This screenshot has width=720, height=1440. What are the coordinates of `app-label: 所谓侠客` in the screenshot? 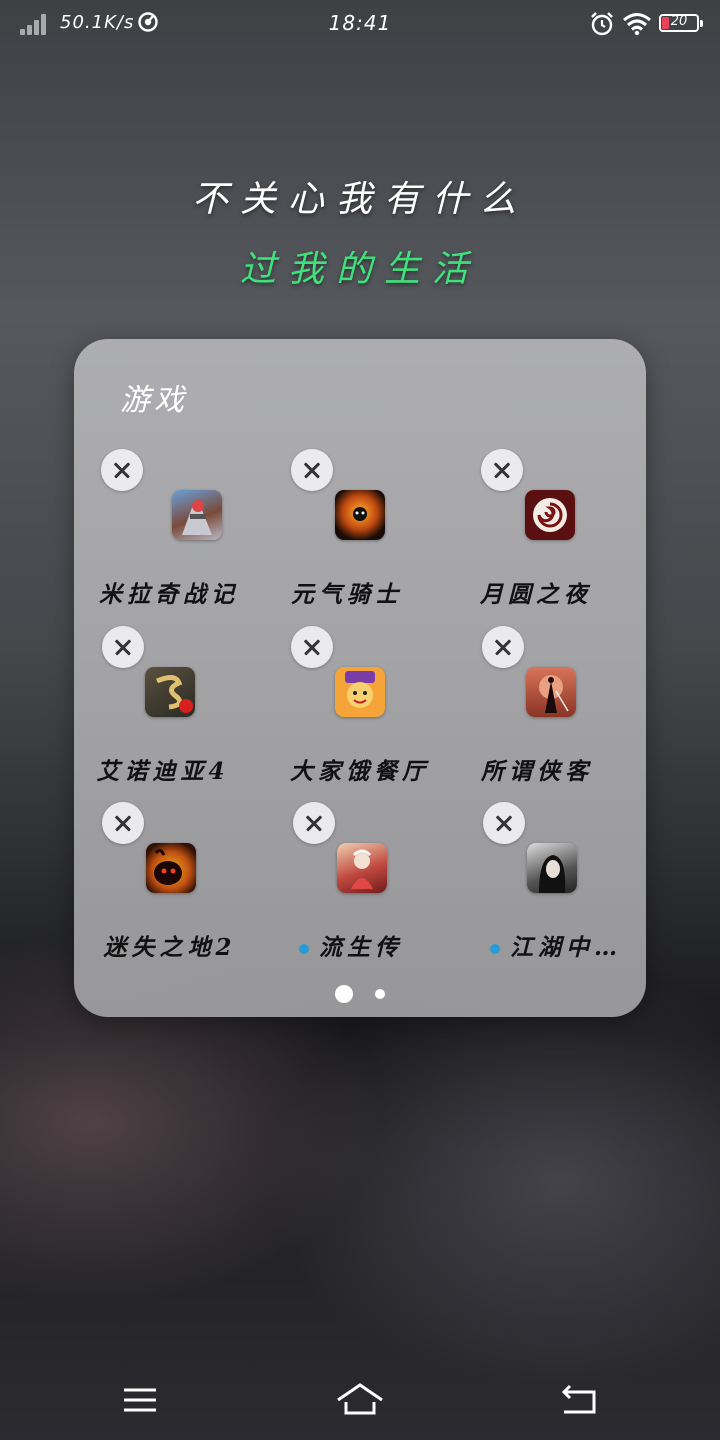 It's located at (537, 771).